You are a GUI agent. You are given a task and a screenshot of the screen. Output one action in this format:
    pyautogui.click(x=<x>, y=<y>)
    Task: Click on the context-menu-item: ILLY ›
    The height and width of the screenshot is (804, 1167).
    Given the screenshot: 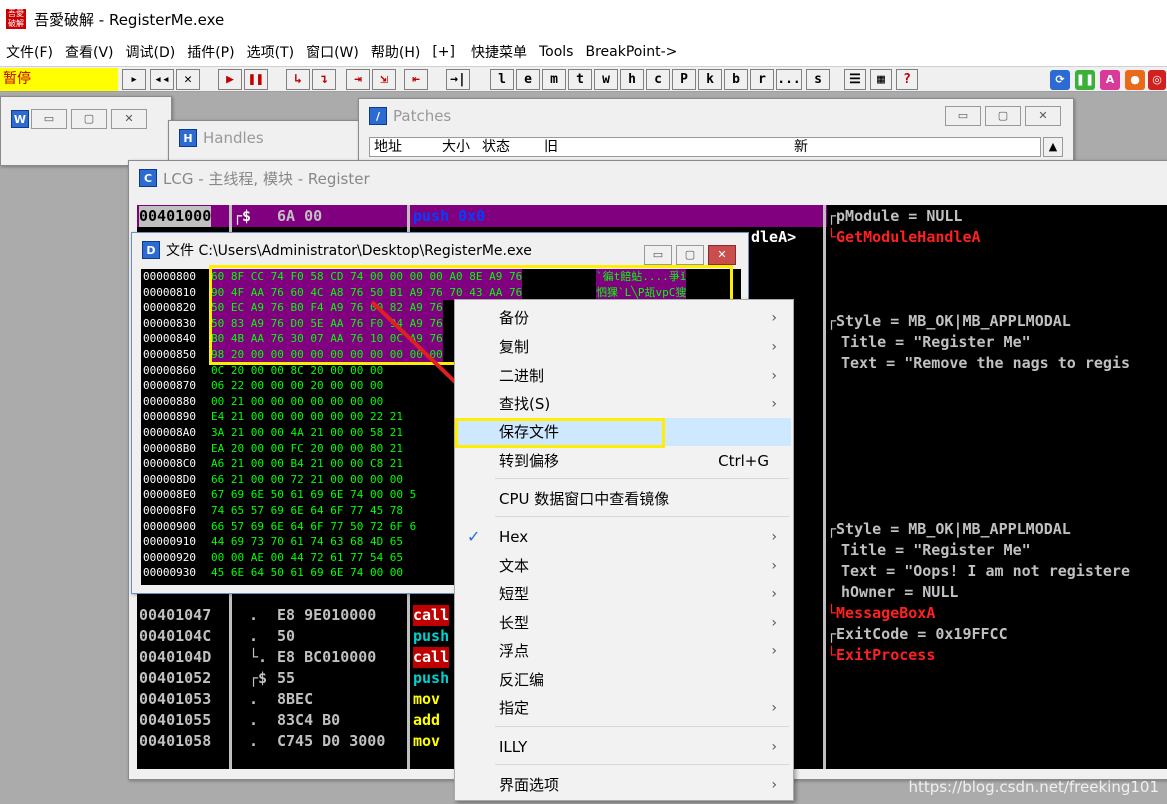 What is the action you would take?
    pyautogui.click(x=624, y=747)
    